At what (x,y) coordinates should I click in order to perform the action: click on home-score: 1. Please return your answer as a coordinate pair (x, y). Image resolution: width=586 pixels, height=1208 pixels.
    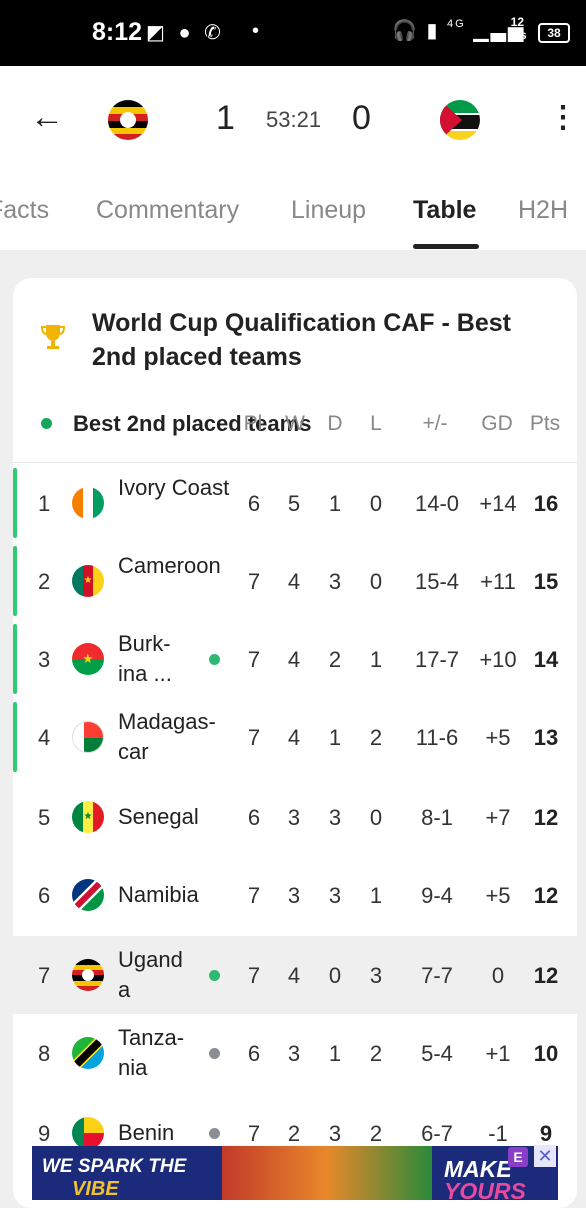
    Looking at the image, I should click on (225, 118).